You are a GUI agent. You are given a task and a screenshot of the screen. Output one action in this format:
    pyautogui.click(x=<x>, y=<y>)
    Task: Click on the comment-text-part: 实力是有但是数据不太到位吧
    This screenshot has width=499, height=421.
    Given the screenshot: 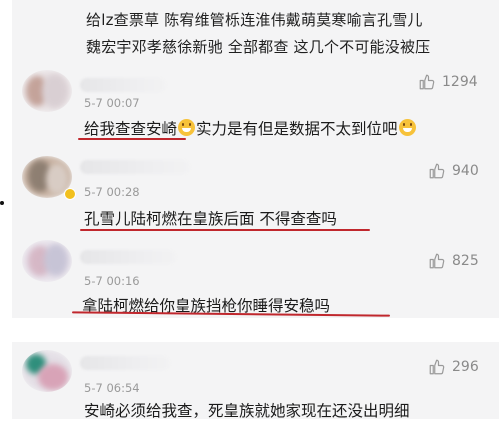 What is the action you would take?
    pyautogui.click(x=297, y=129)
    